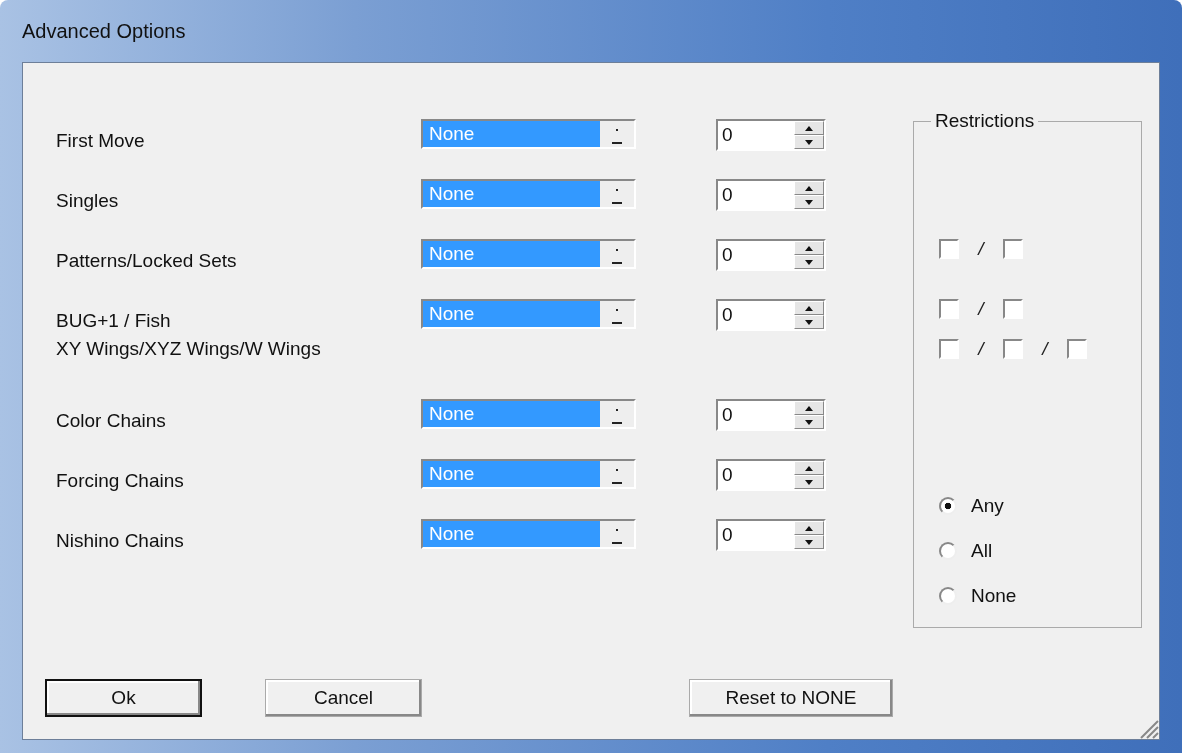 The height and width of the screenshot is (753, 1182). What do you see at coordinates (985, 121) in the screenshot?
I see `group-title: Restrictions` at bounding box center [985, 121].